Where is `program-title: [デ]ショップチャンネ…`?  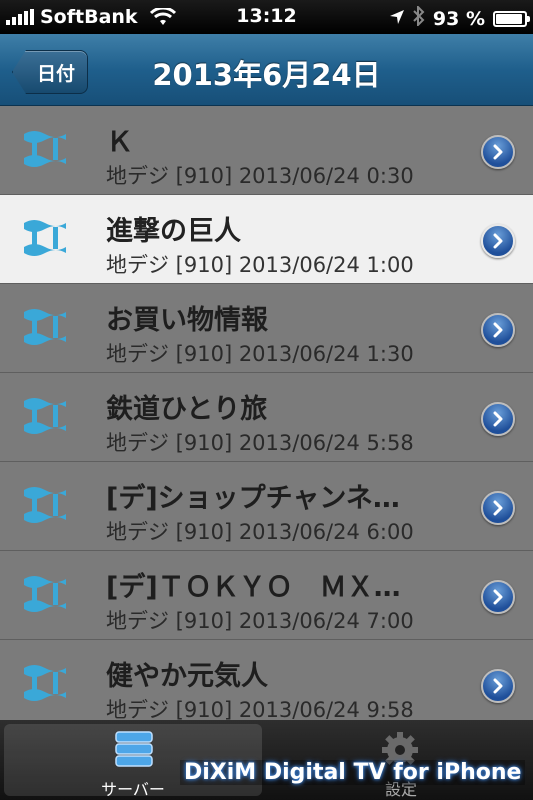
program-title: [デ]ショップチャンネ… is located at coordinates (253, 498).